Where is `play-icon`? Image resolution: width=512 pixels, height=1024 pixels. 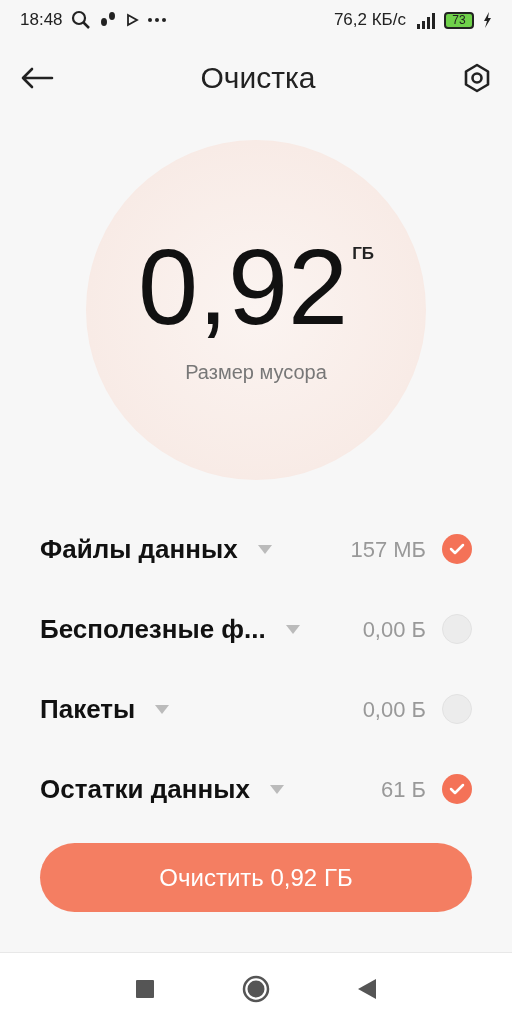
play-icon is located at coordinates (131, 20).